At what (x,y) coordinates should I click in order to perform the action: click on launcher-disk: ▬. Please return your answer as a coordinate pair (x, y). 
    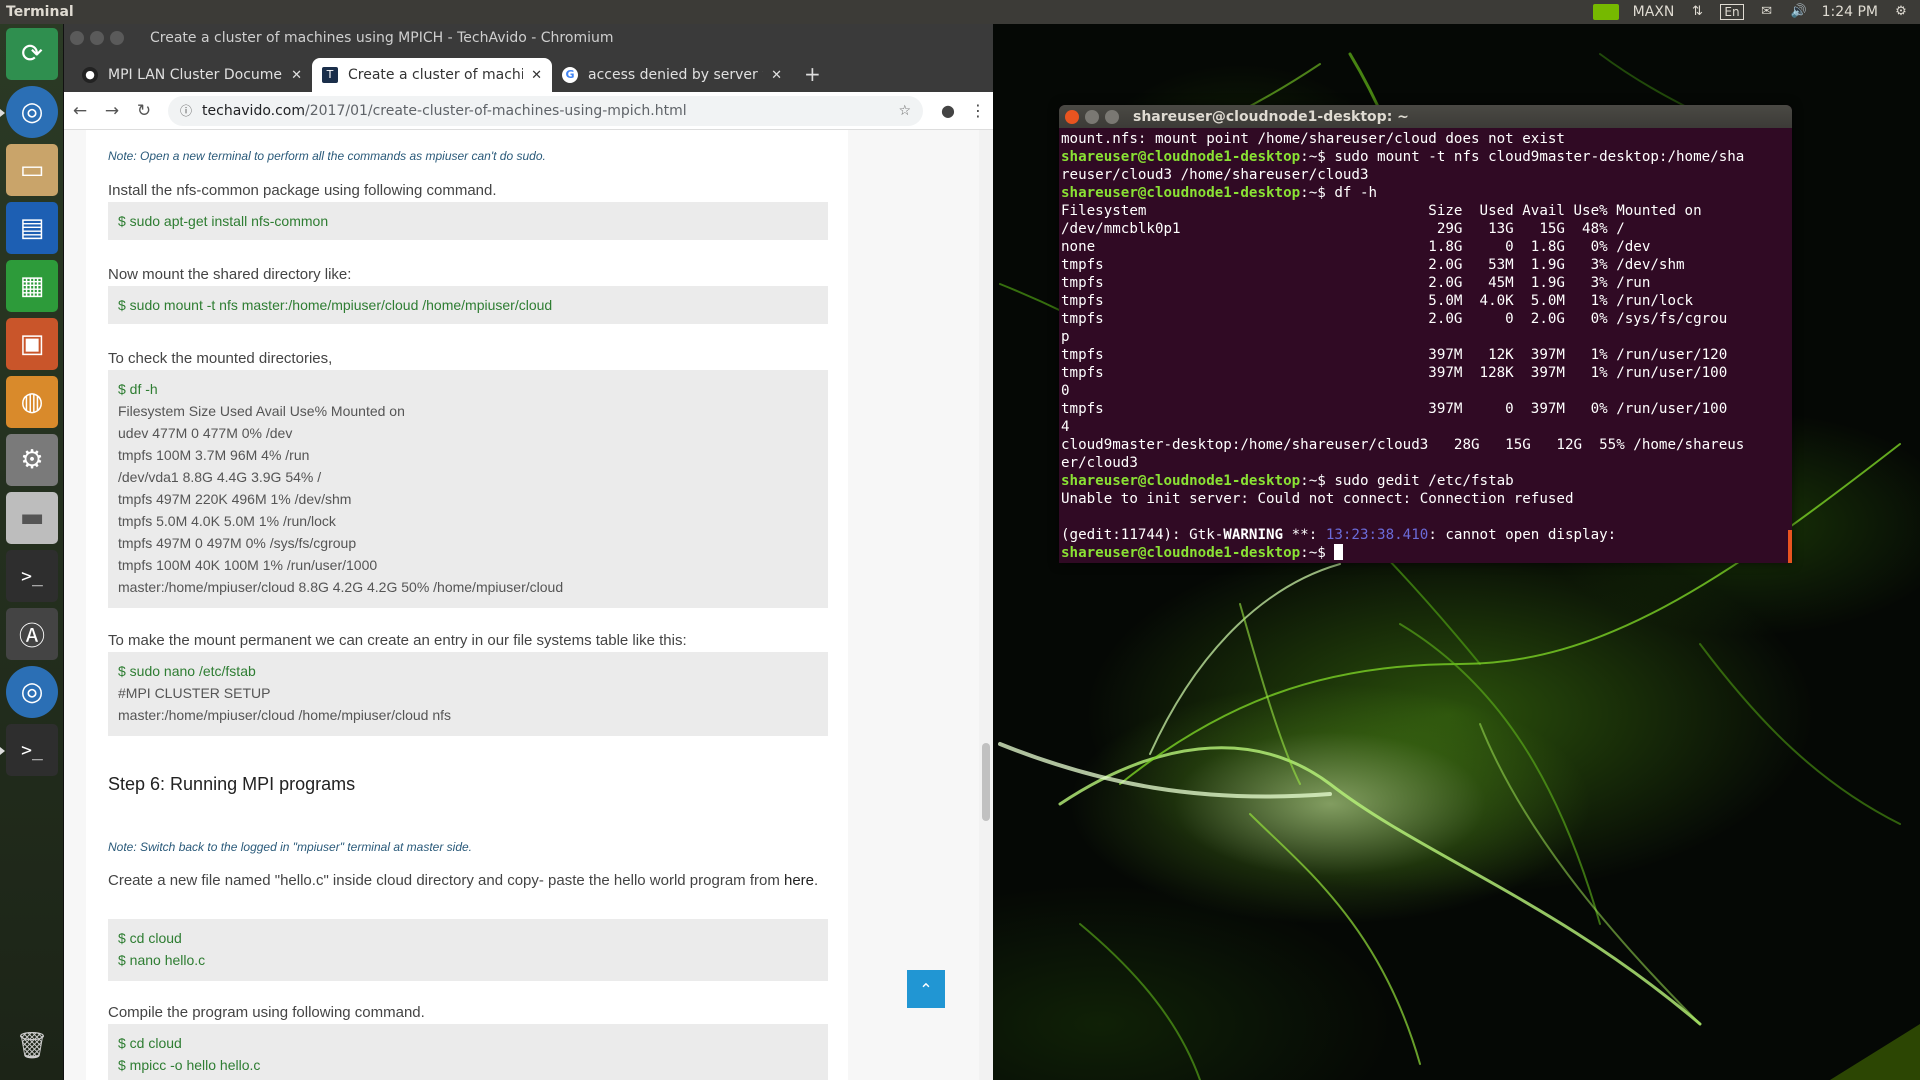
    Looking at the image, I should click on (32, 518).